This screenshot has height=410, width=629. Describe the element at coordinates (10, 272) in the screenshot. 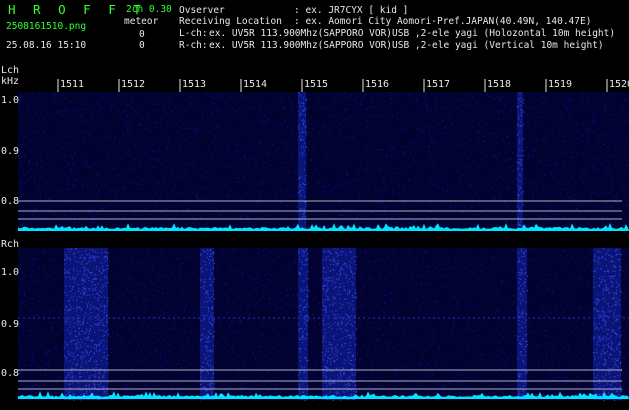

I see `rch-tick-1-0: 1.0` at that location.